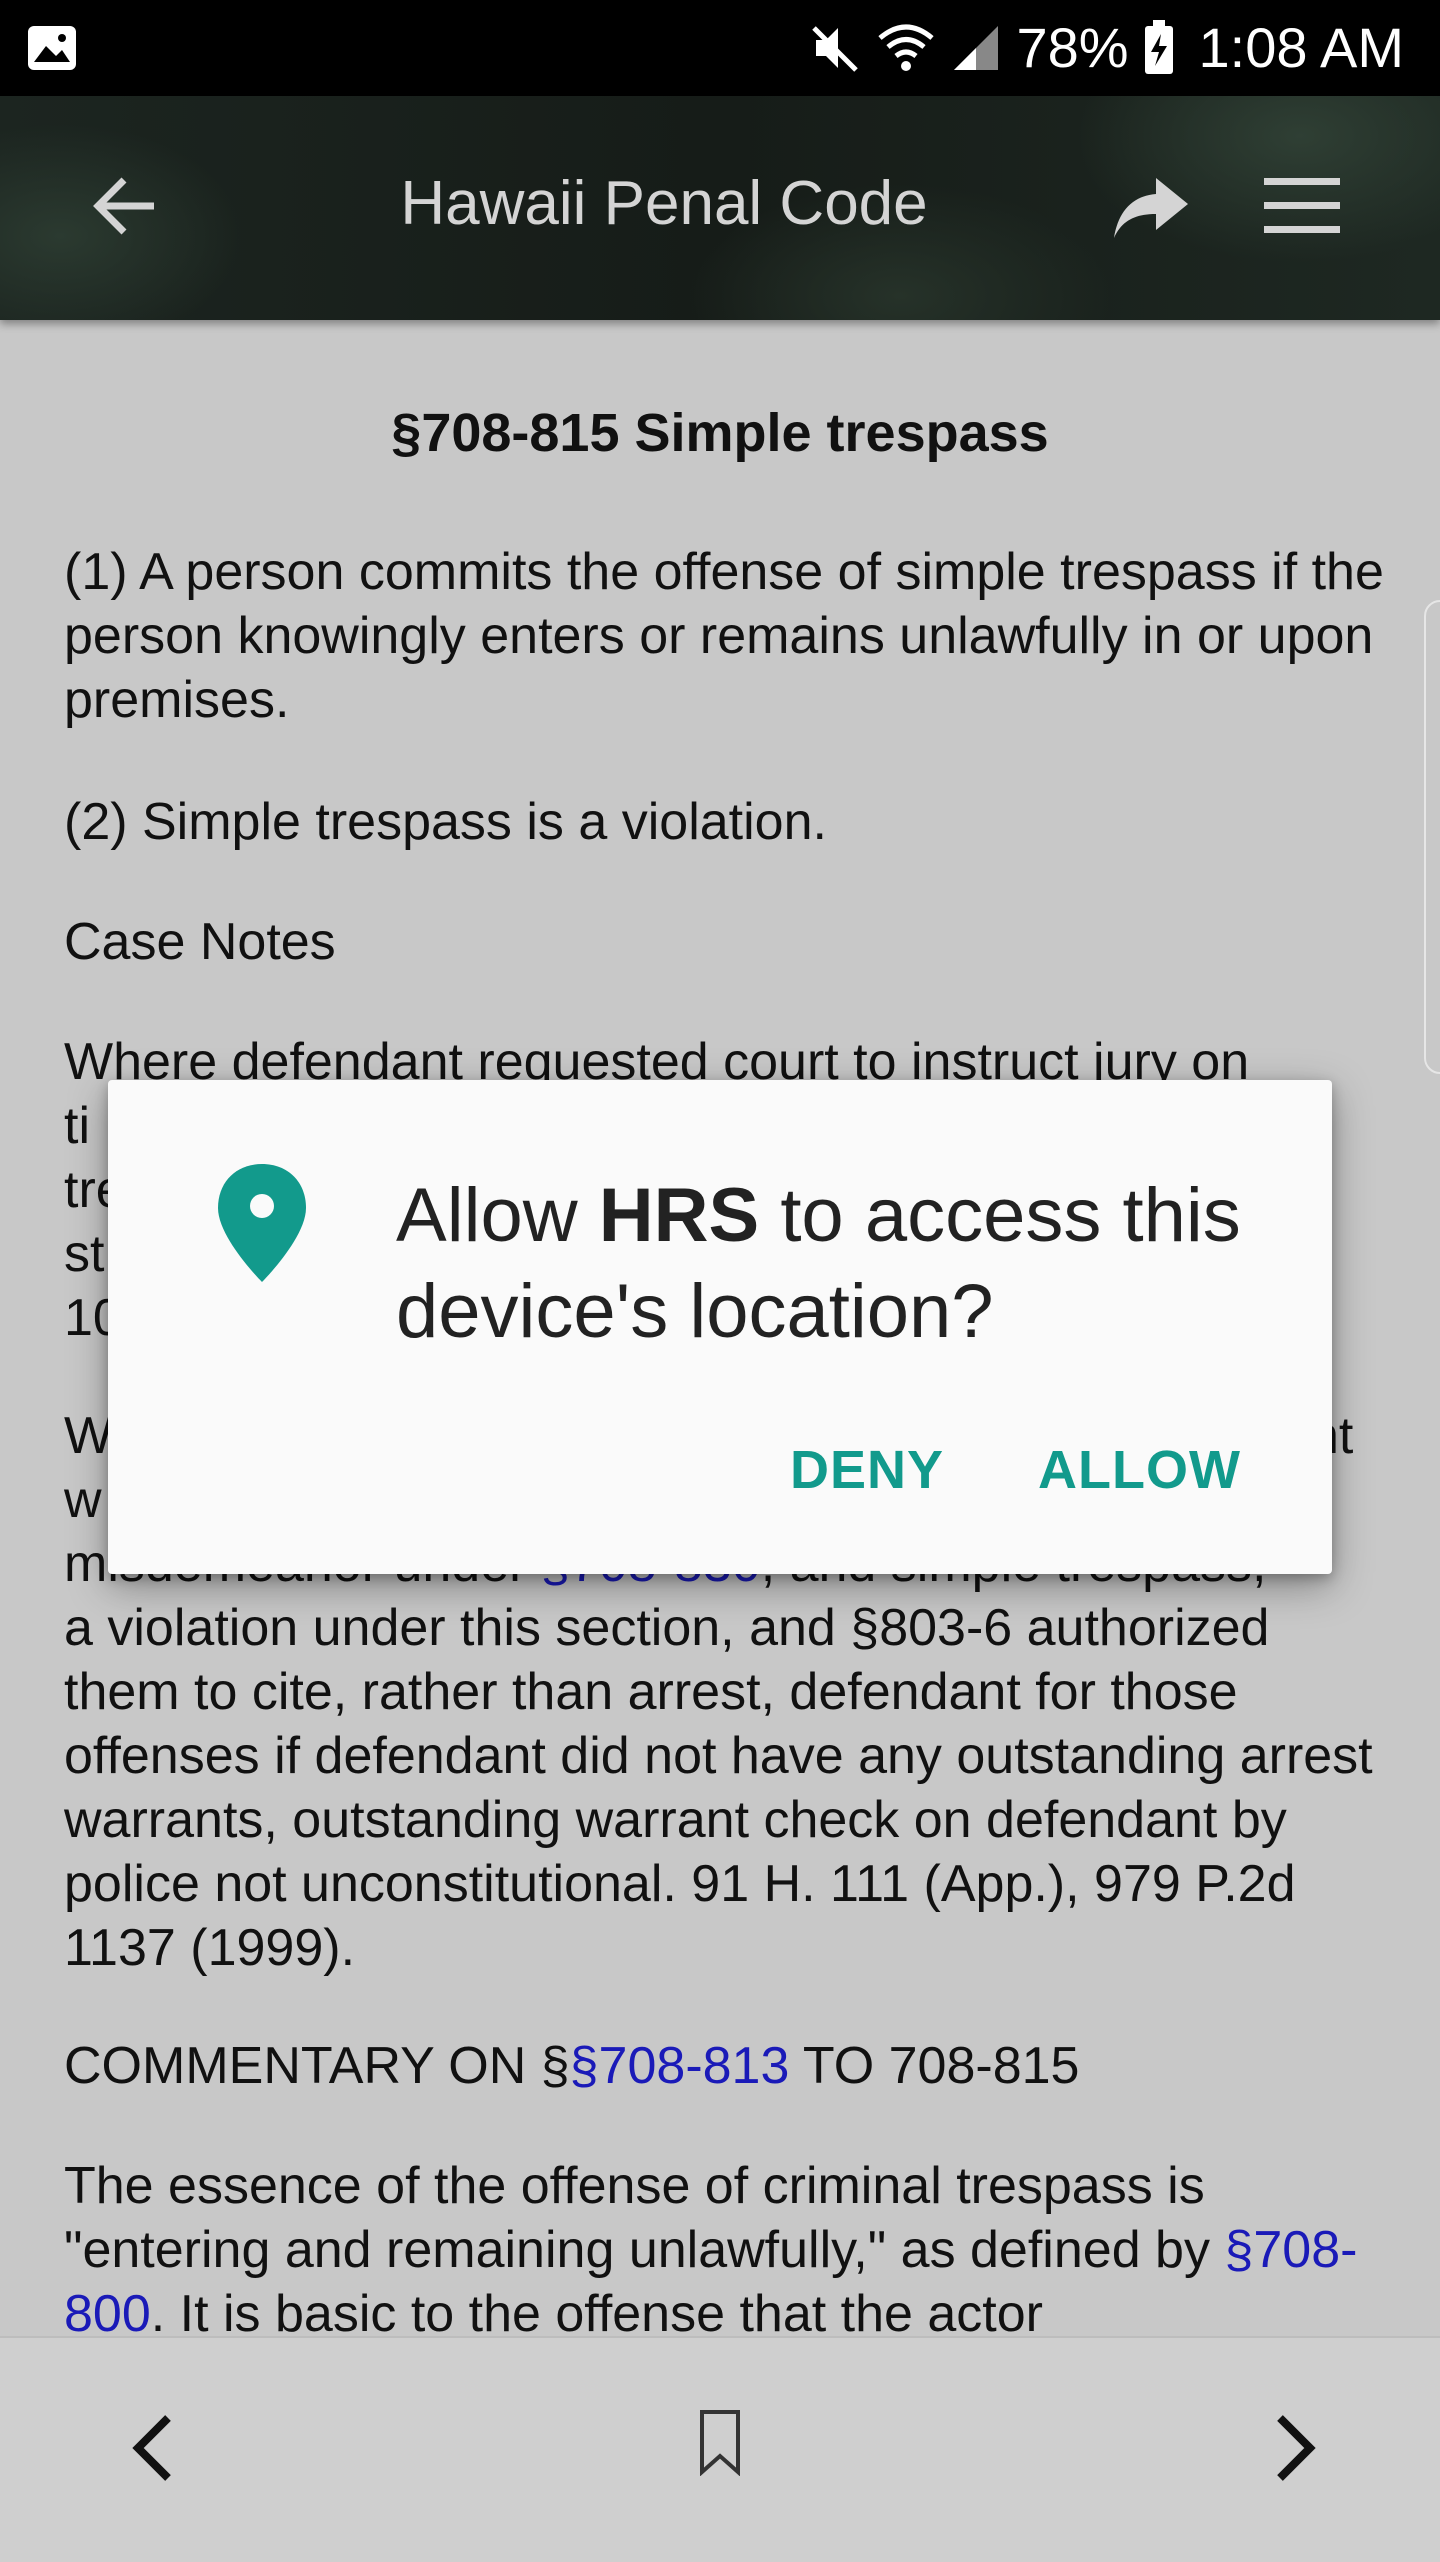 The height and width of the screenshot is (2562, 1440). Describe the element at coordinates (52, 48) in the screenshot. I see `gallery-icon` at that location.